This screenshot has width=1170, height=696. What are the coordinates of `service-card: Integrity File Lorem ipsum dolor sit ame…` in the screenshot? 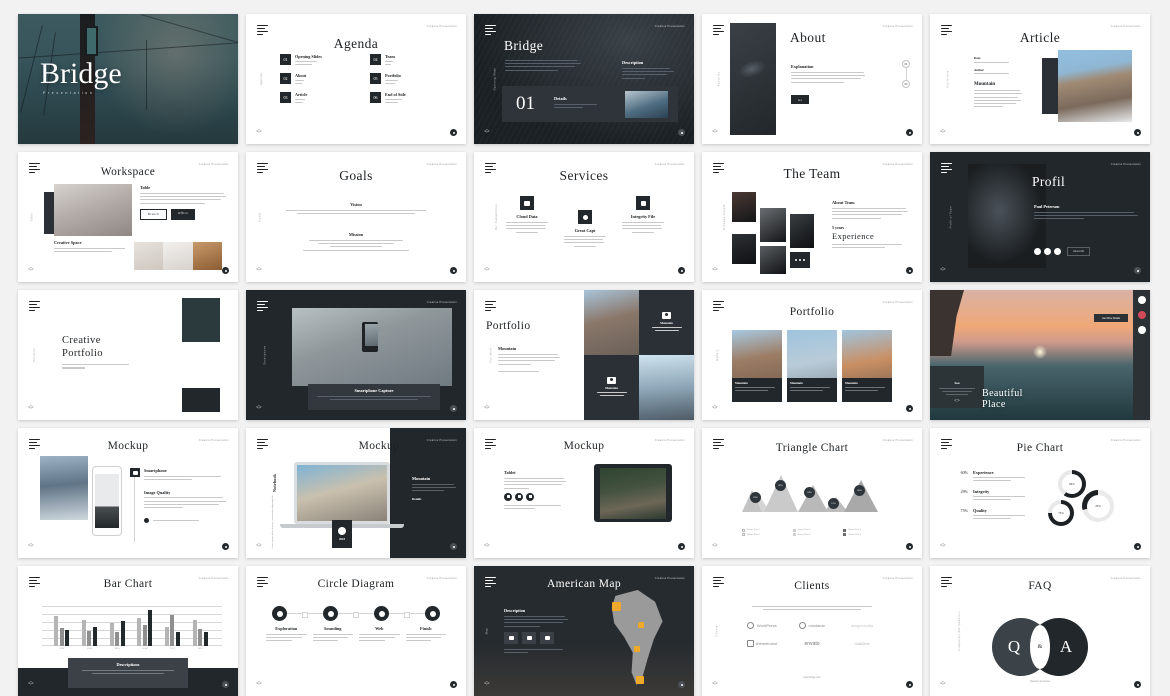 It's located at (643, 215).